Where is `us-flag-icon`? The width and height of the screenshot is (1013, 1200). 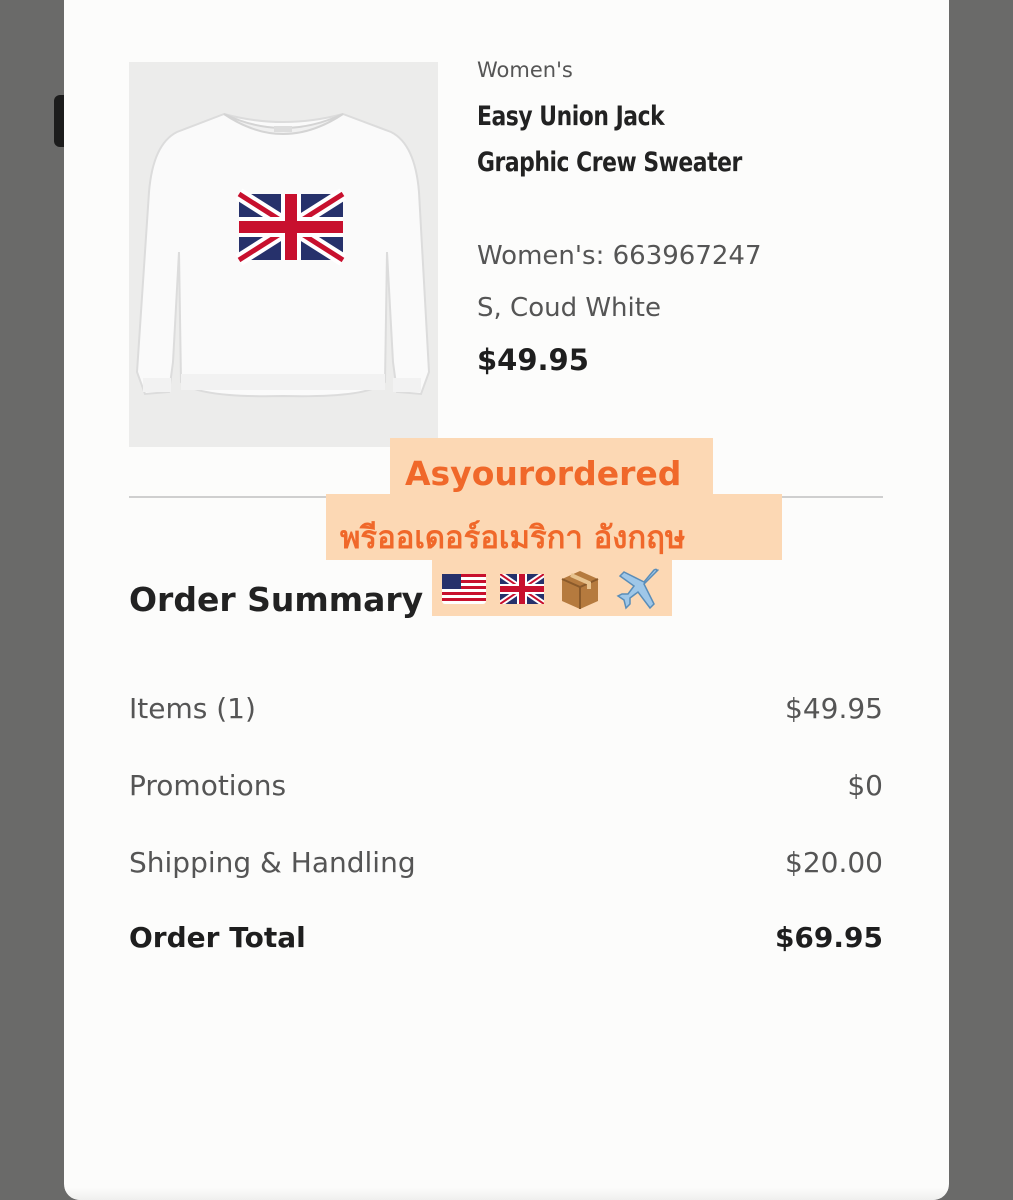 us-flag-icon is located at coordinates (464, 589).